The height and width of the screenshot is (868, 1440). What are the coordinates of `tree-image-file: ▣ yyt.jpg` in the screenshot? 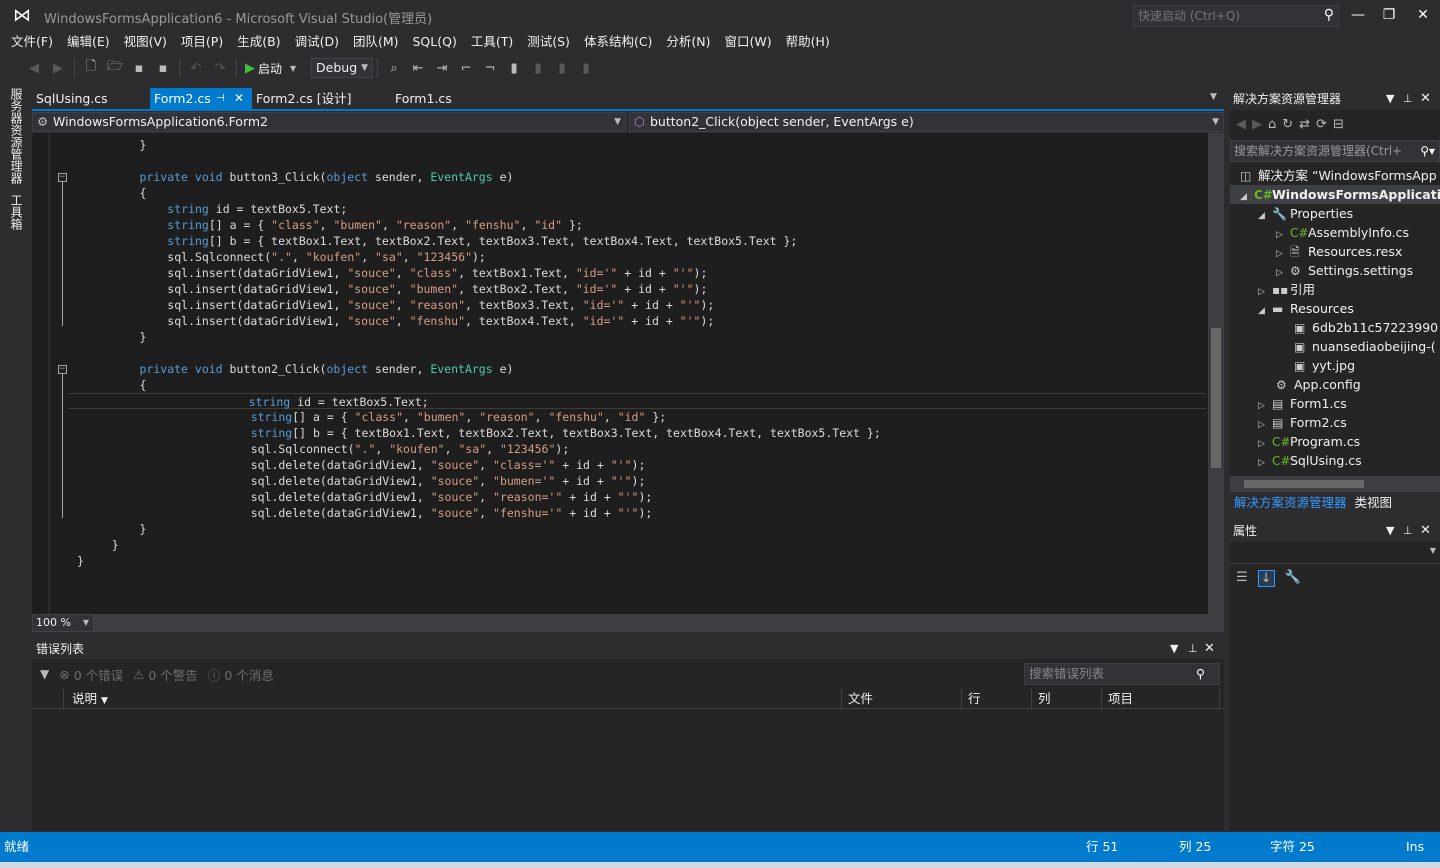 It's located at (1324, 365).